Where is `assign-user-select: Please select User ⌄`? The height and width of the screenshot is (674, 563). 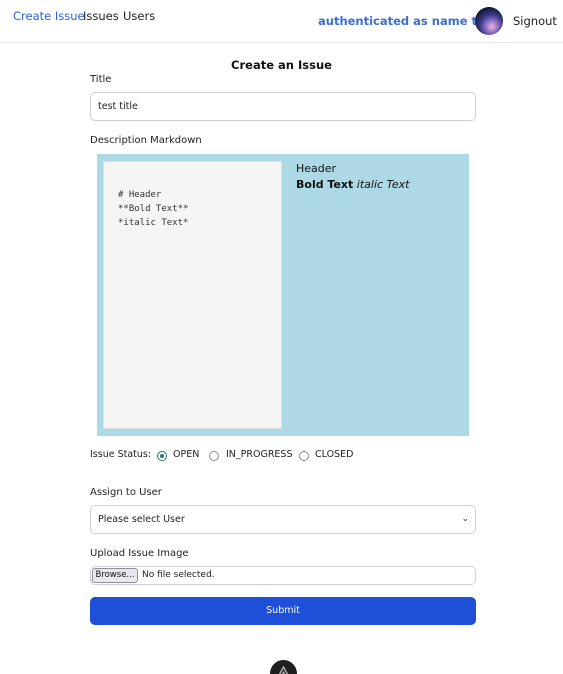 assign-user-select: Please select User ⌄ is located at coordinates (283, 519).